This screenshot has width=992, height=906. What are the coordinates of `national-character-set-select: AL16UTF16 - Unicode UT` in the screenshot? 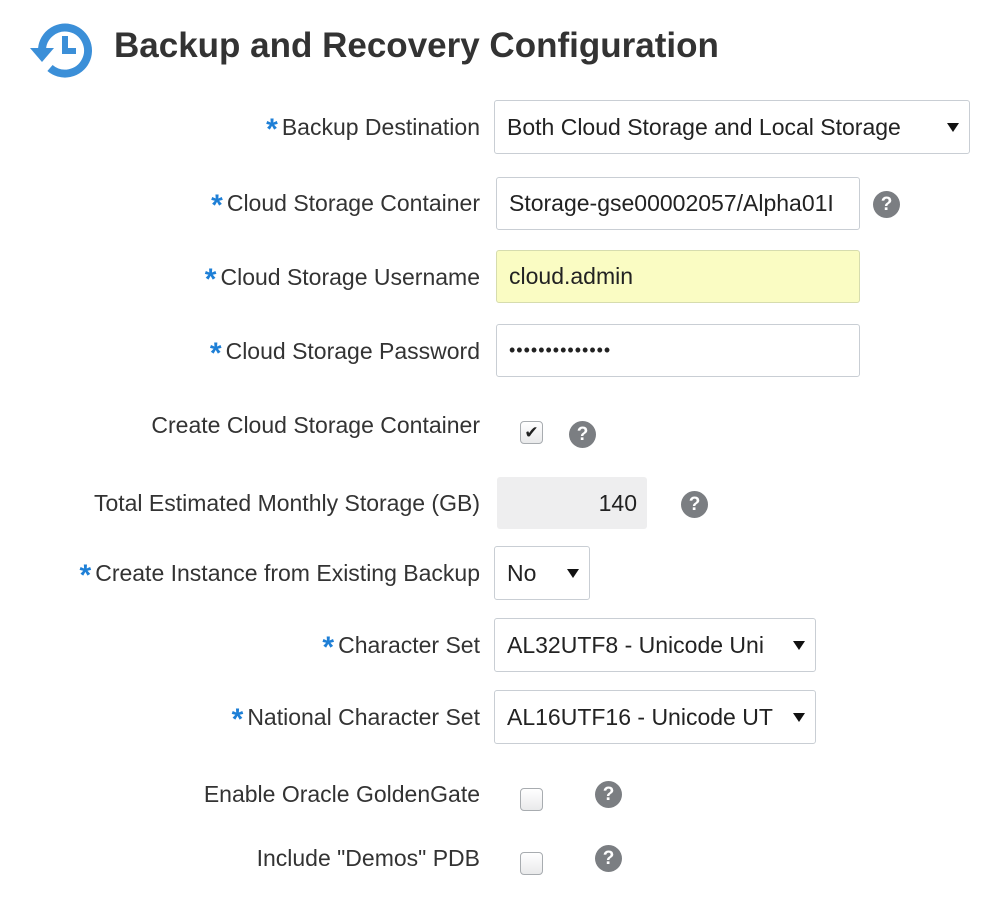 It's located at (655, 717).